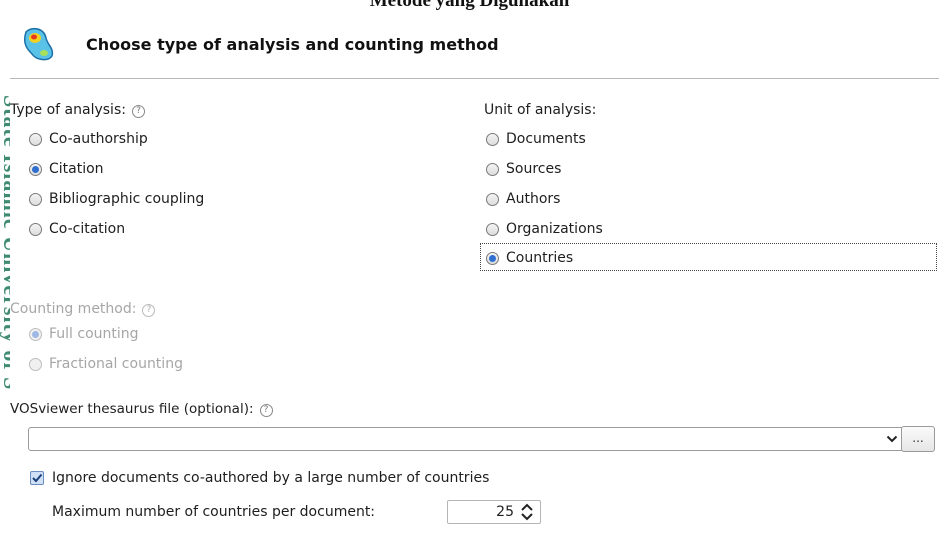  Describe the element at coordinates (540, 258) in the screenshot. I see `radio-label: Countries` at that location.